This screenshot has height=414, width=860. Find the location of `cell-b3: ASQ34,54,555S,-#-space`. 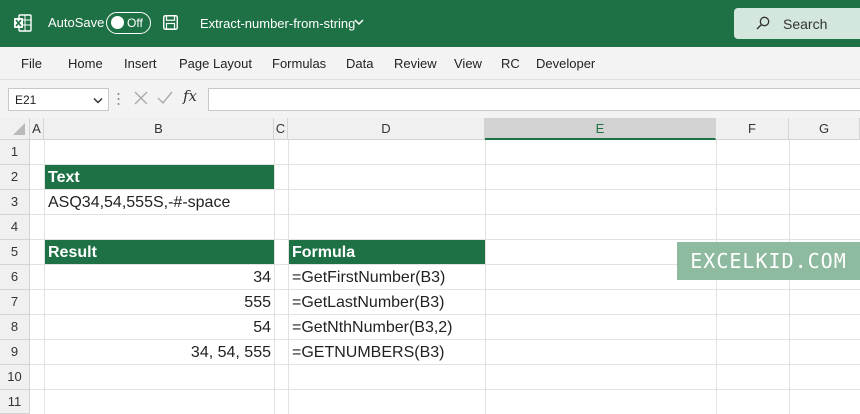

cell-b3: ASQ34,54,555S,-#-space is located at coordinates (165, 202).